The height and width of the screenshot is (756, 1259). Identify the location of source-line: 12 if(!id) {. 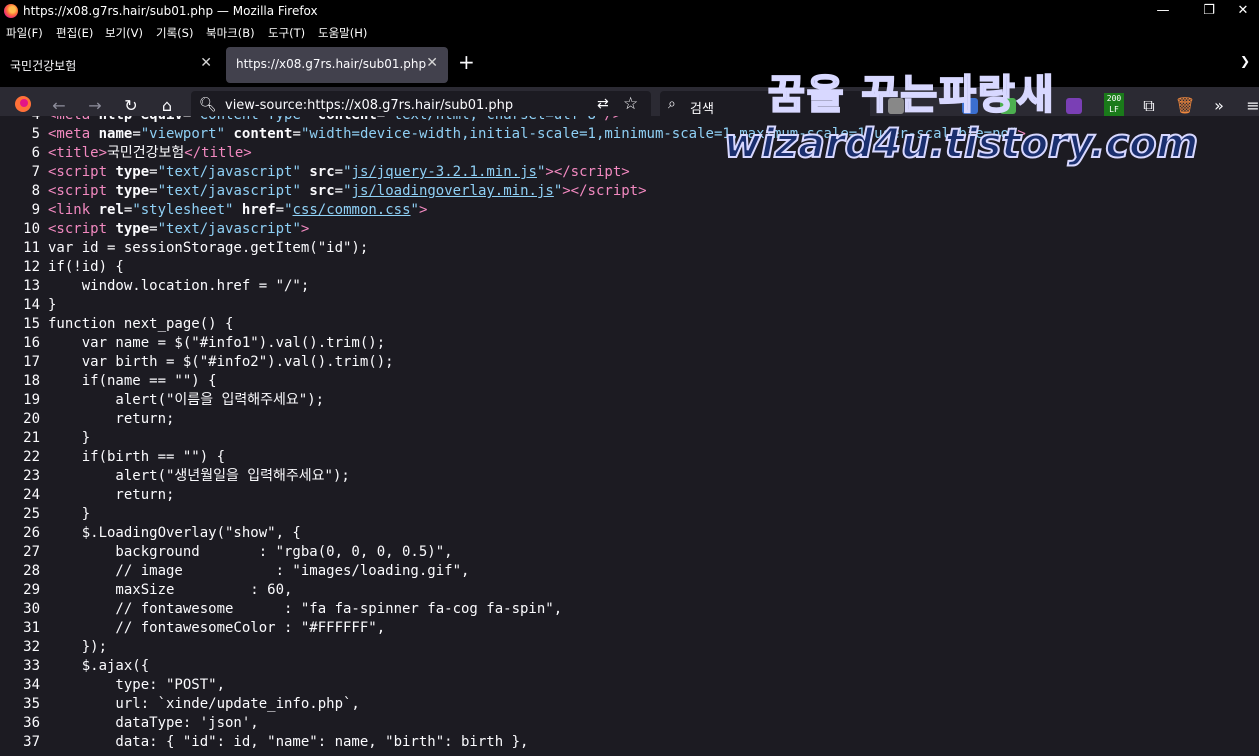
(629, 267).